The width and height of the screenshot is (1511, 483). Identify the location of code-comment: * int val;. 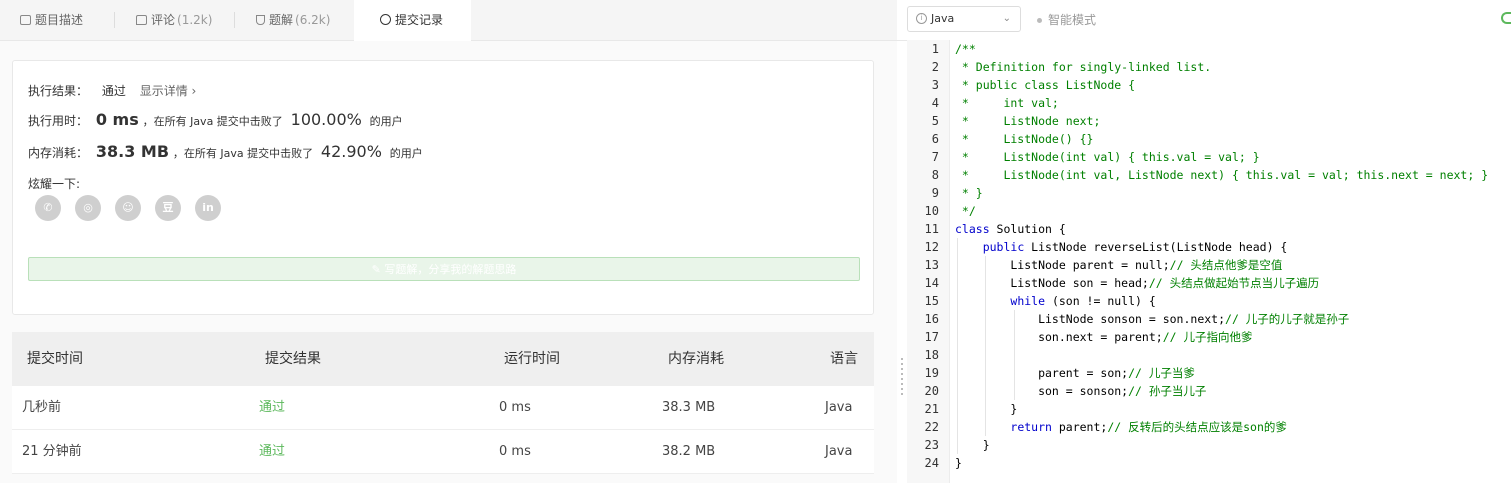
(1007, 103).